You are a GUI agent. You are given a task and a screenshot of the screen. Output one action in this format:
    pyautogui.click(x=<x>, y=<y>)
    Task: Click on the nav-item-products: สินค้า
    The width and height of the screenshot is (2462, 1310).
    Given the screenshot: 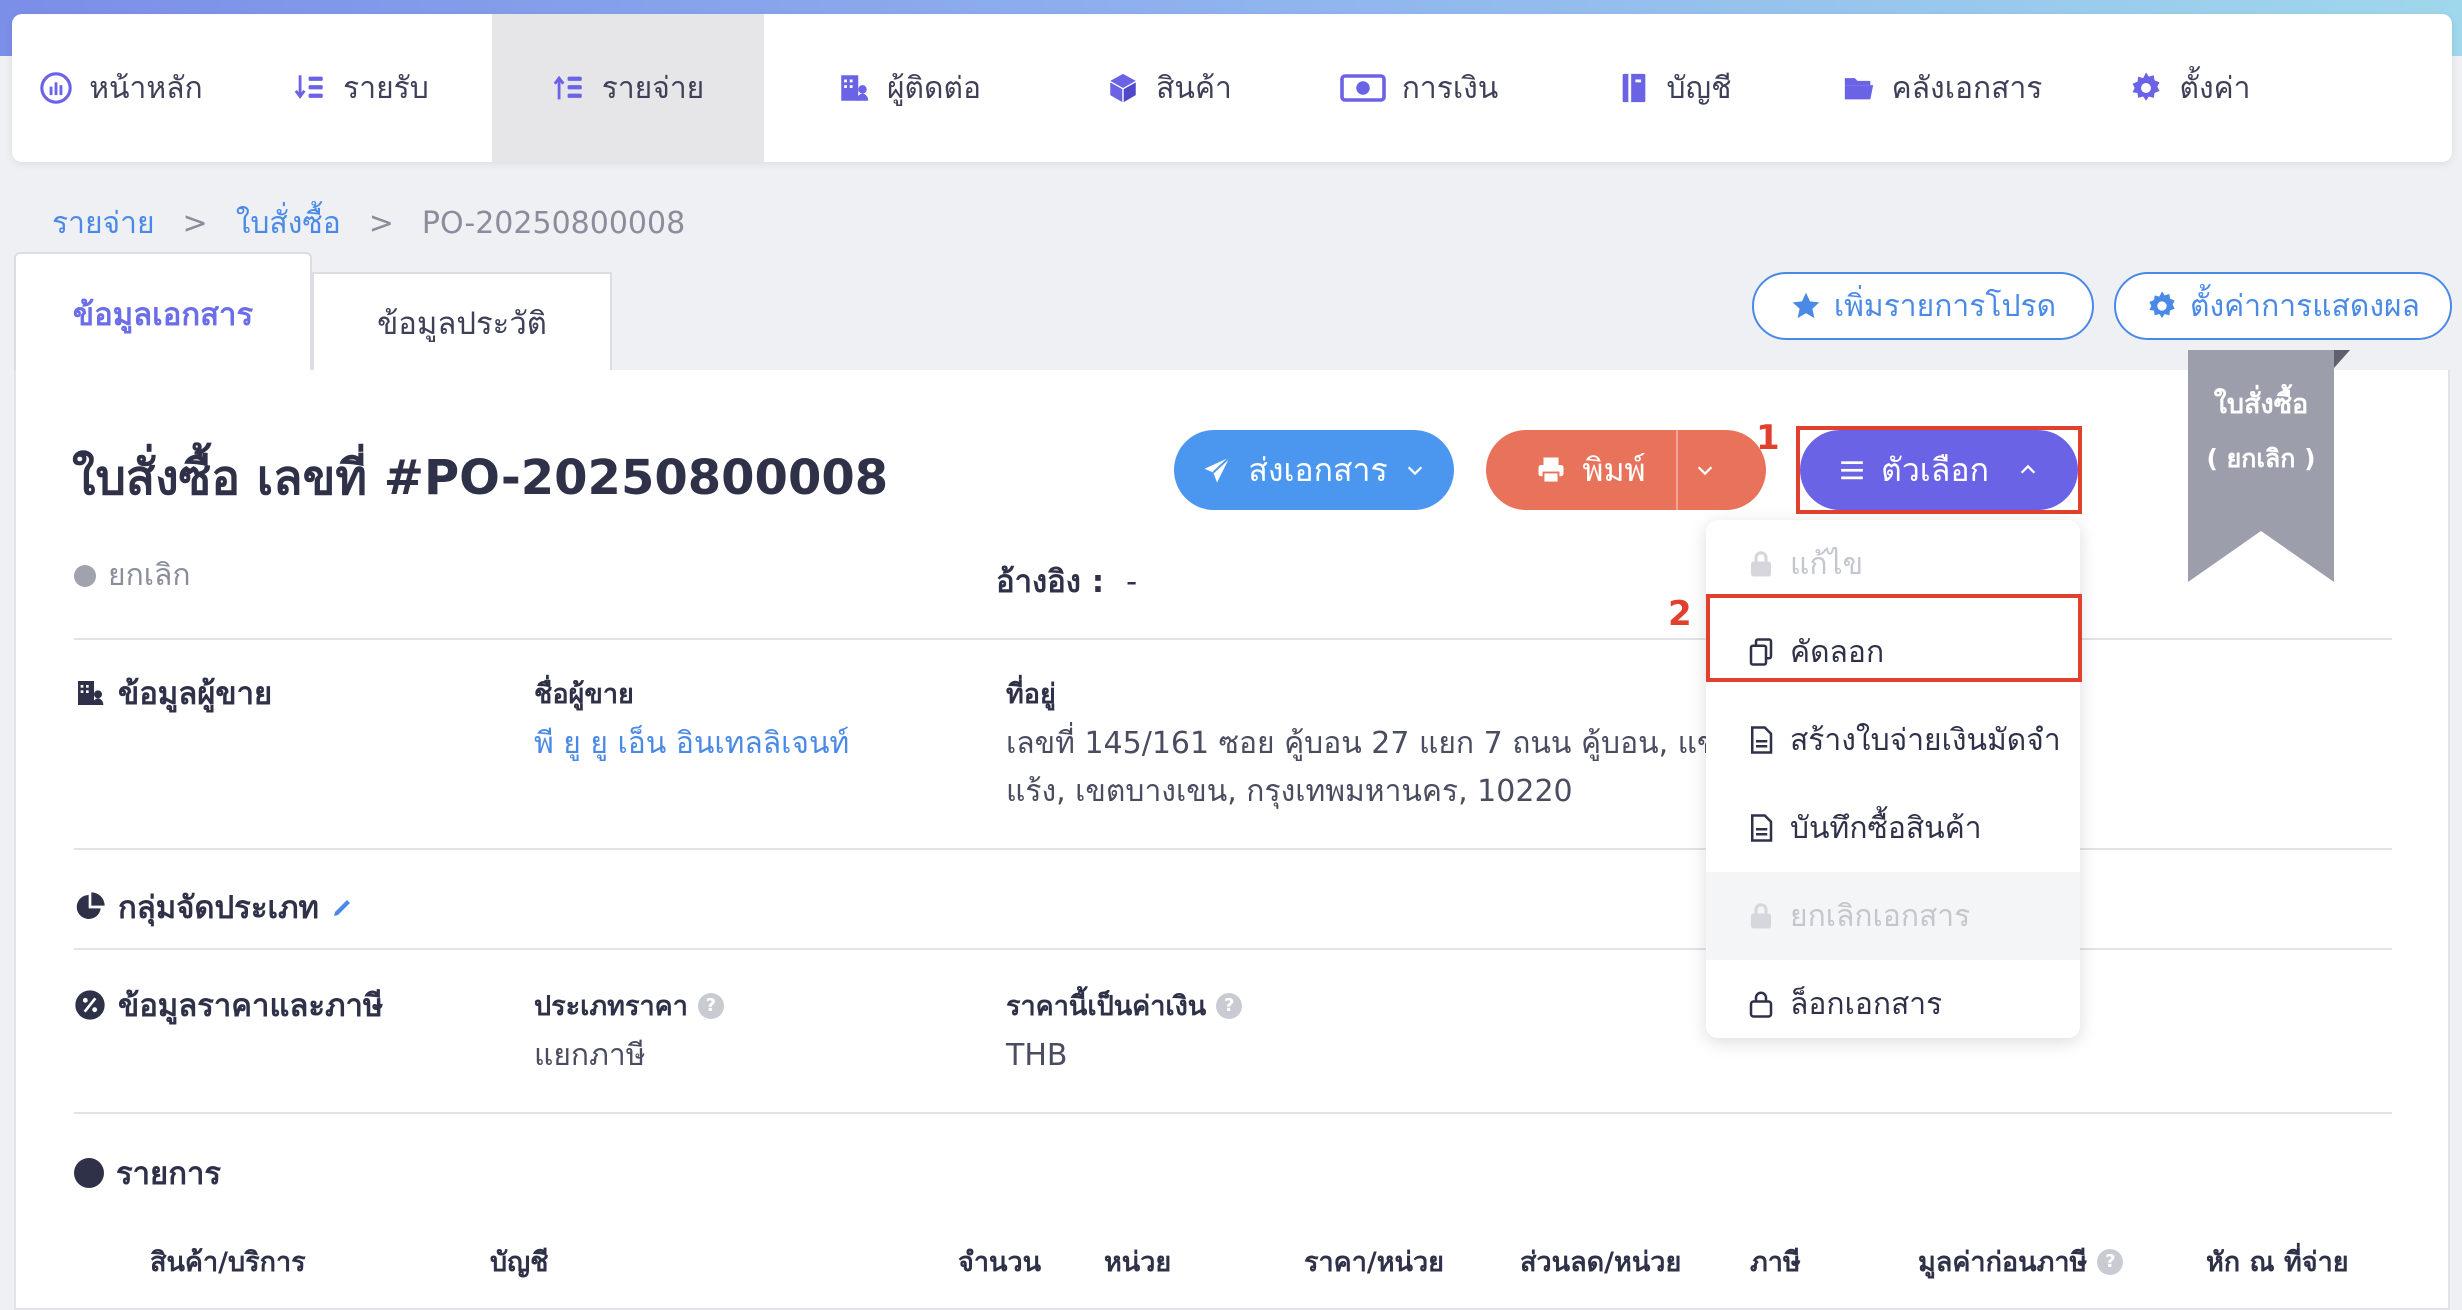 What is the action you would take?
    pyautogui.click(x=1169, y=88)
    